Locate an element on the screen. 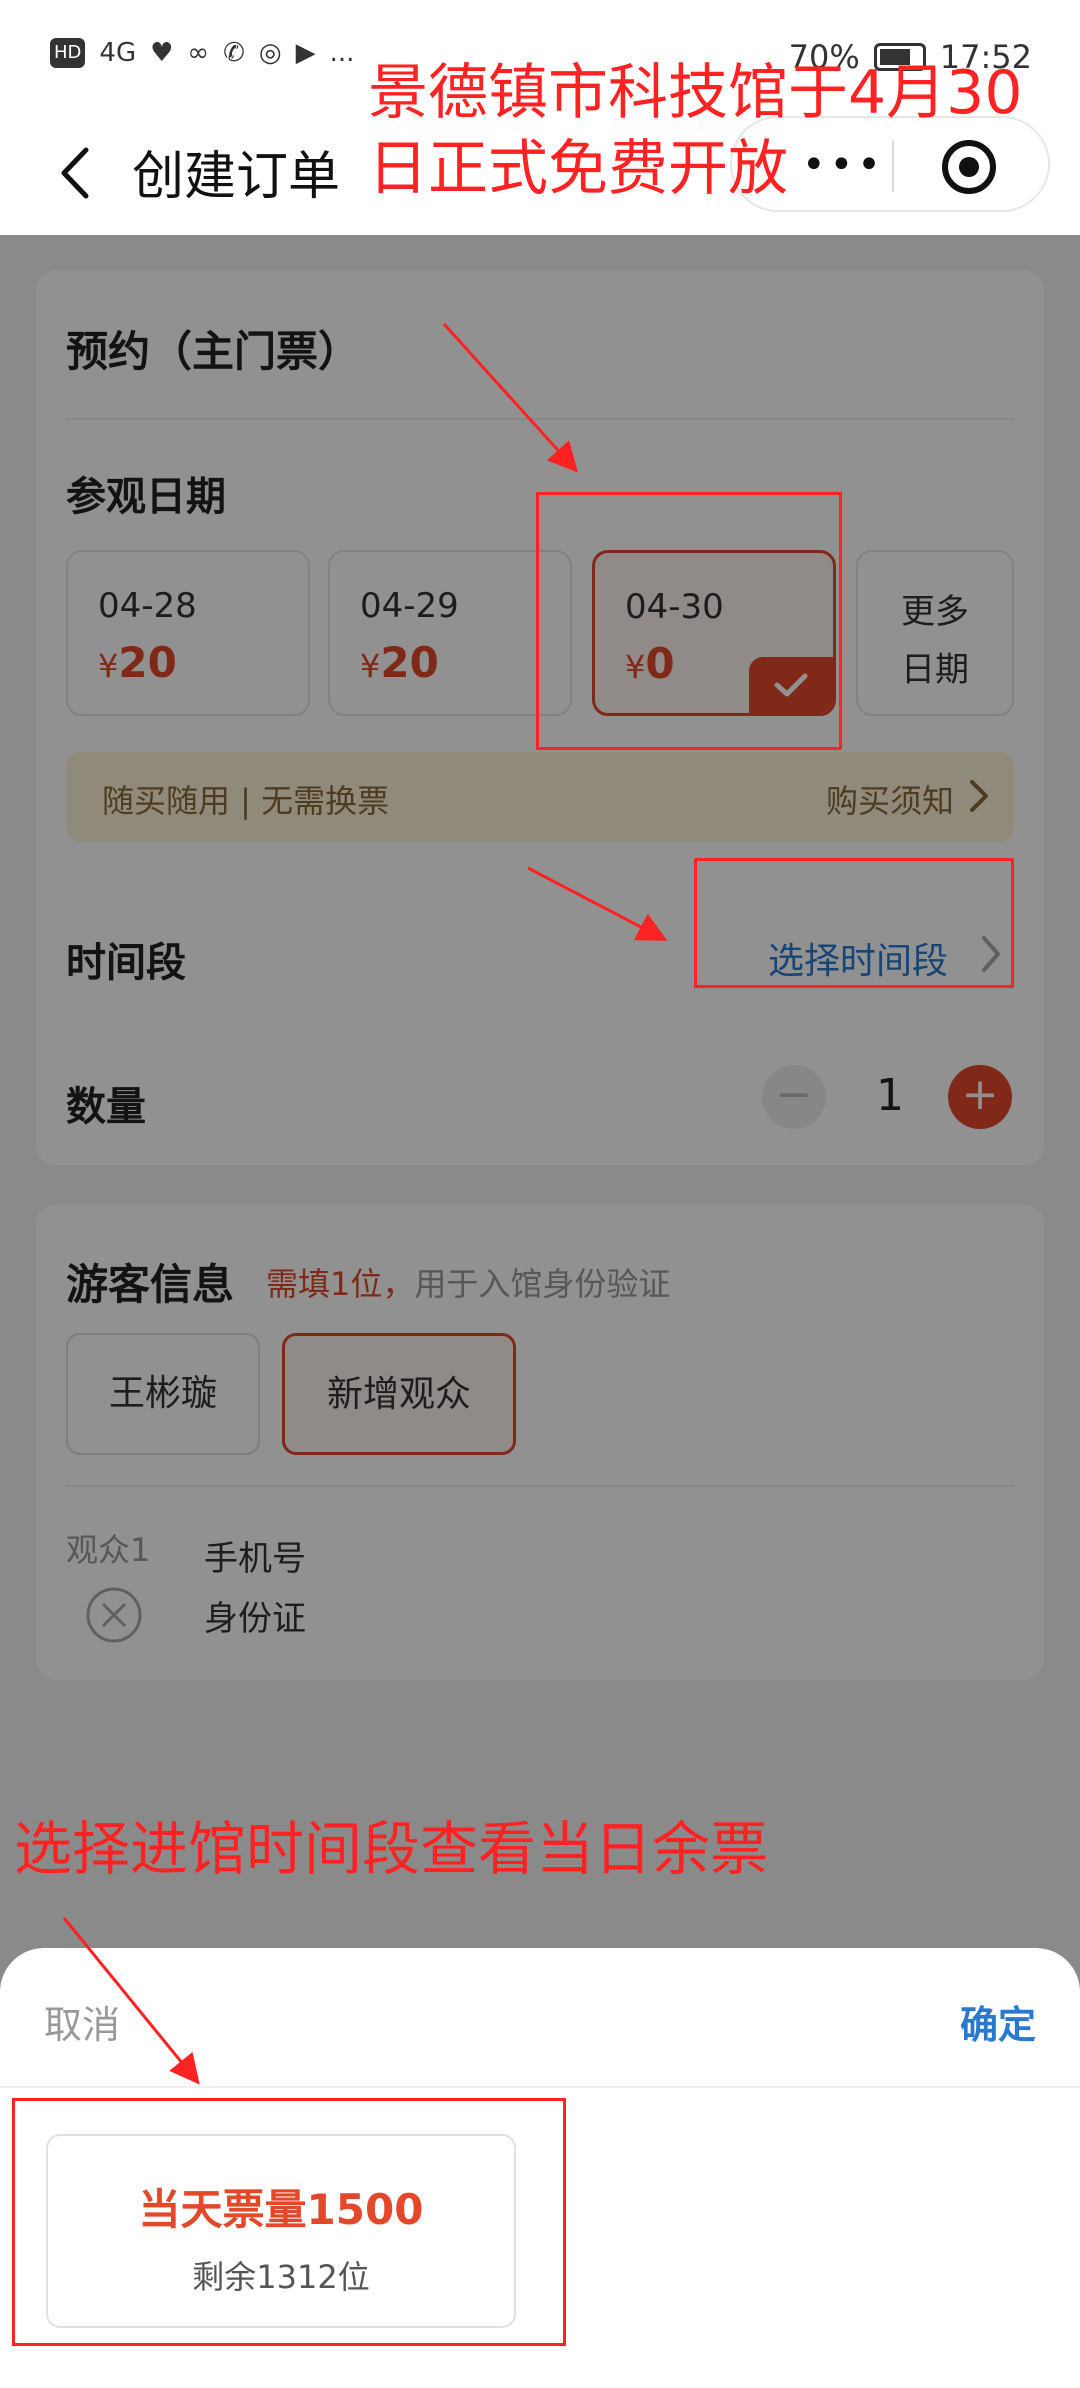 The width and height of the screenshot is (1080, 2388). highlight-box-slot-card is located at coordinates (289, 2222).